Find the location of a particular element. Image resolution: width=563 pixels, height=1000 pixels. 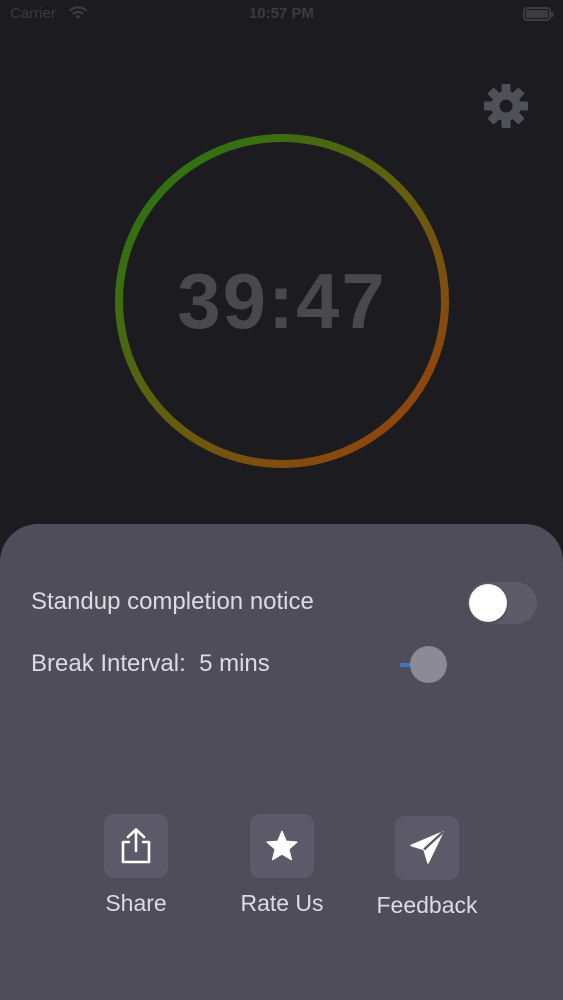

timer-display: 39:47 is located at coordinates (282, 300).